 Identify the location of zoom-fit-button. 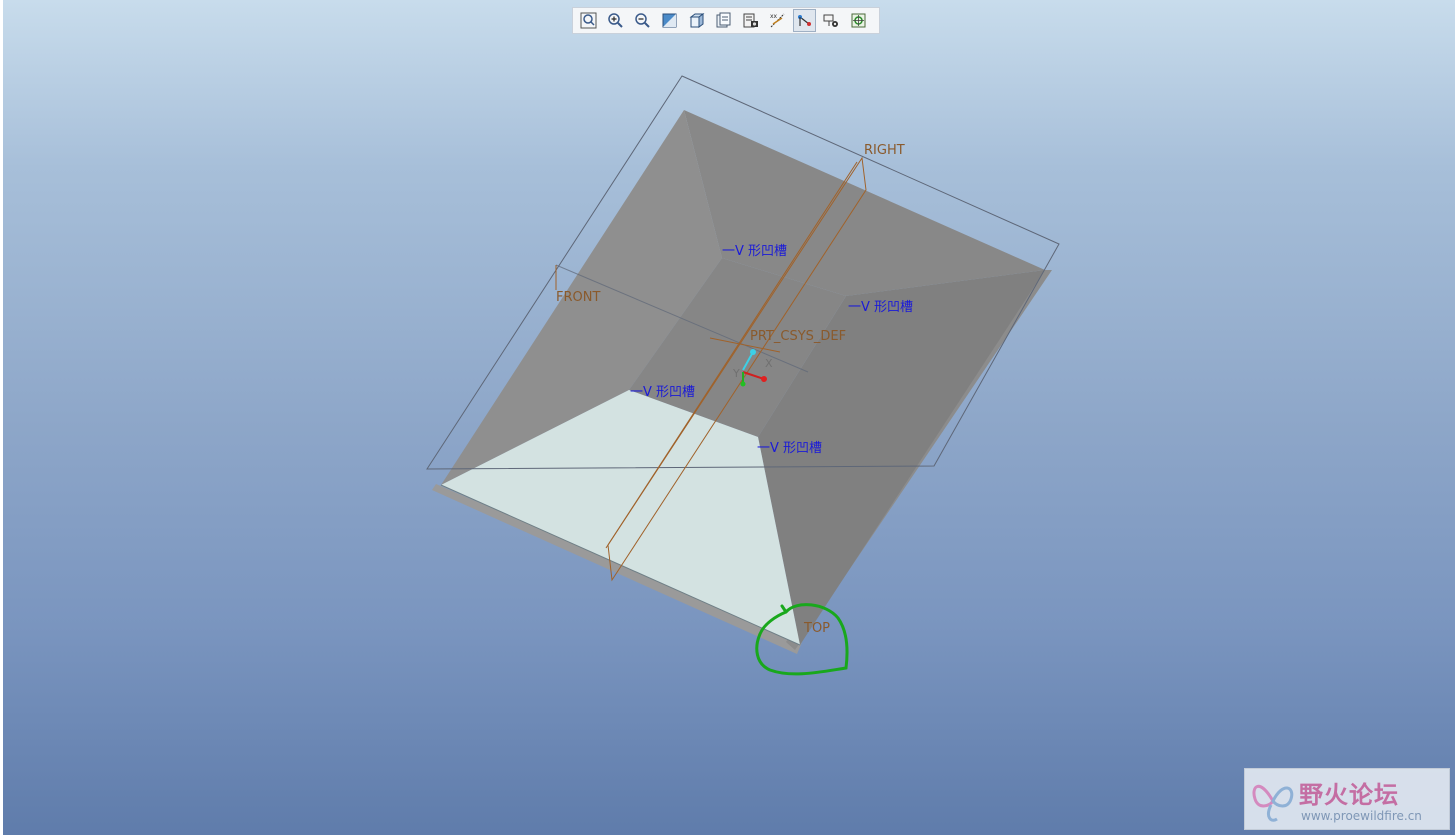
(588, 20).